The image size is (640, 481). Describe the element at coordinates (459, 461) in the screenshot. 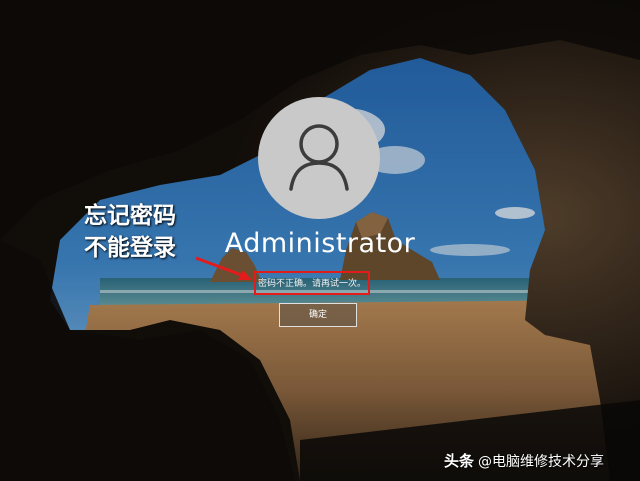

I see `watermark-brand: 头条` at that location.